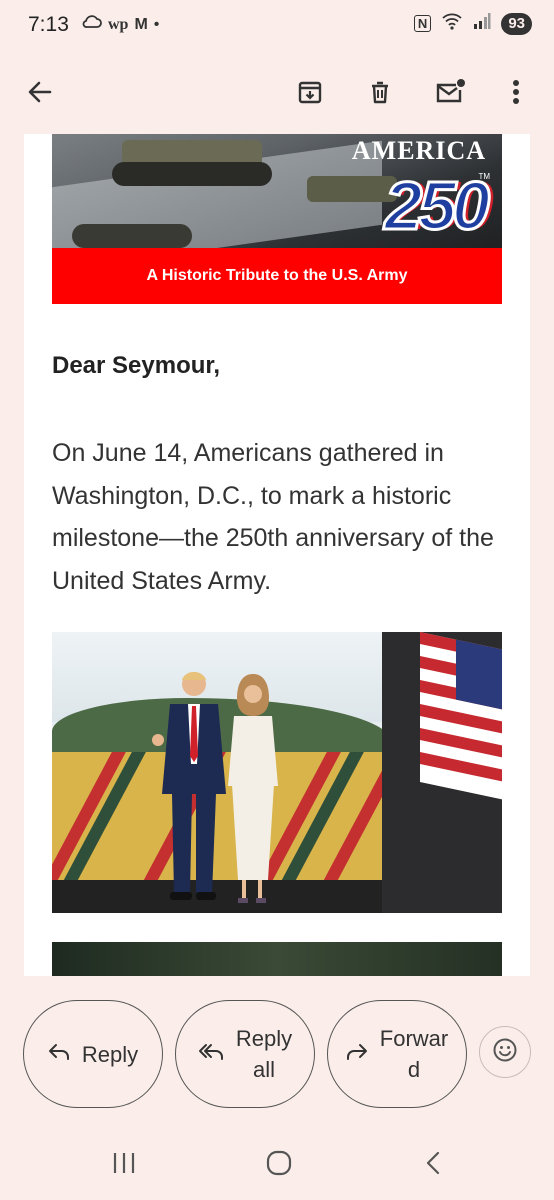  I want to click on emoji-reaction-button, so click(505, 1052).